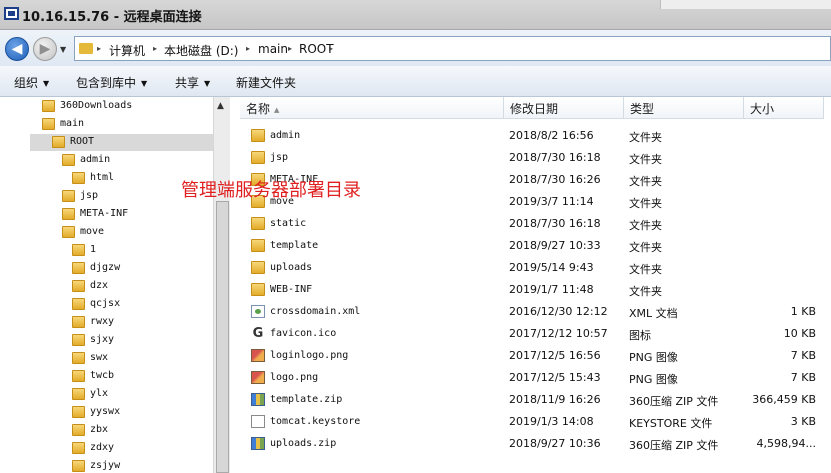 This screenshot has width=831, height=473. I want to click on share-label: 共享, so click(187, 83).